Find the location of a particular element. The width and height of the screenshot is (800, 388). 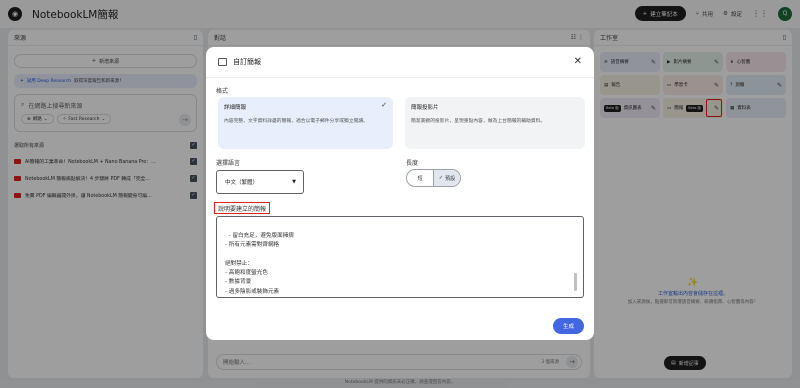

length-toggle: 短 ✓ 預設 is located at coordinates (433, 178).